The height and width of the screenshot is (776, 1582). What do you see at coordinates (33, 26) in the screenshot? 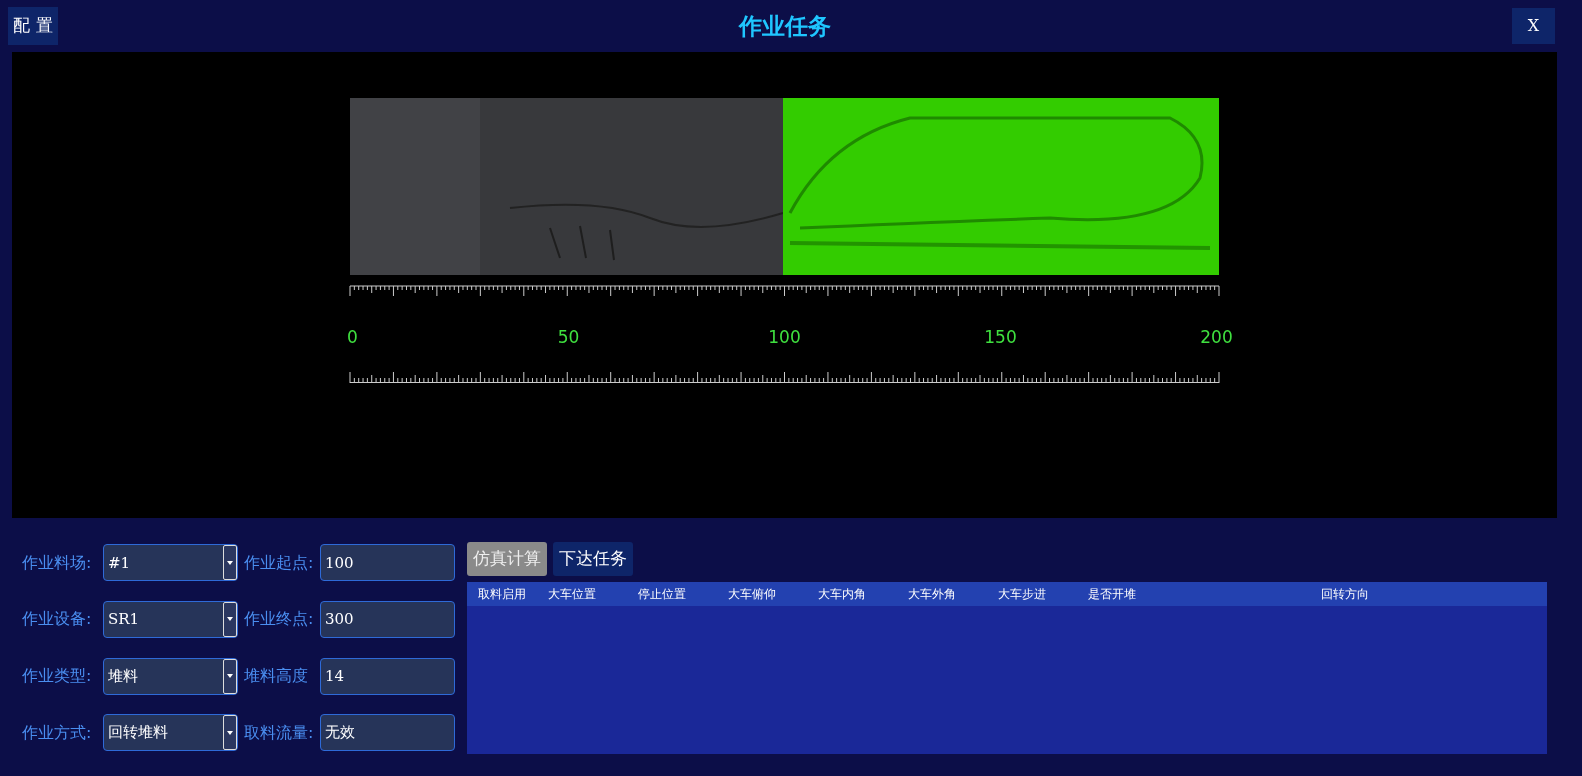
I see `config-button: 配 置` at bounding box center [33, 26].